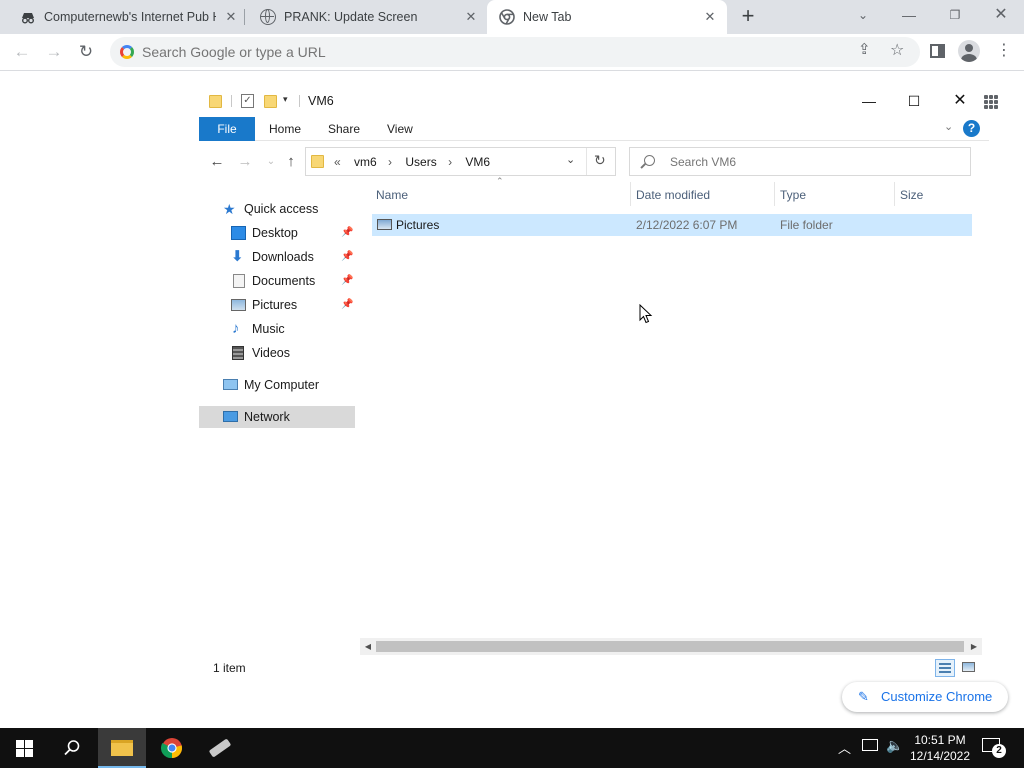 This screenshot has width=1024, height=768. Describe the element at coordinates (945, 668) in the screenshot. I see `details-view-icon` at that location.